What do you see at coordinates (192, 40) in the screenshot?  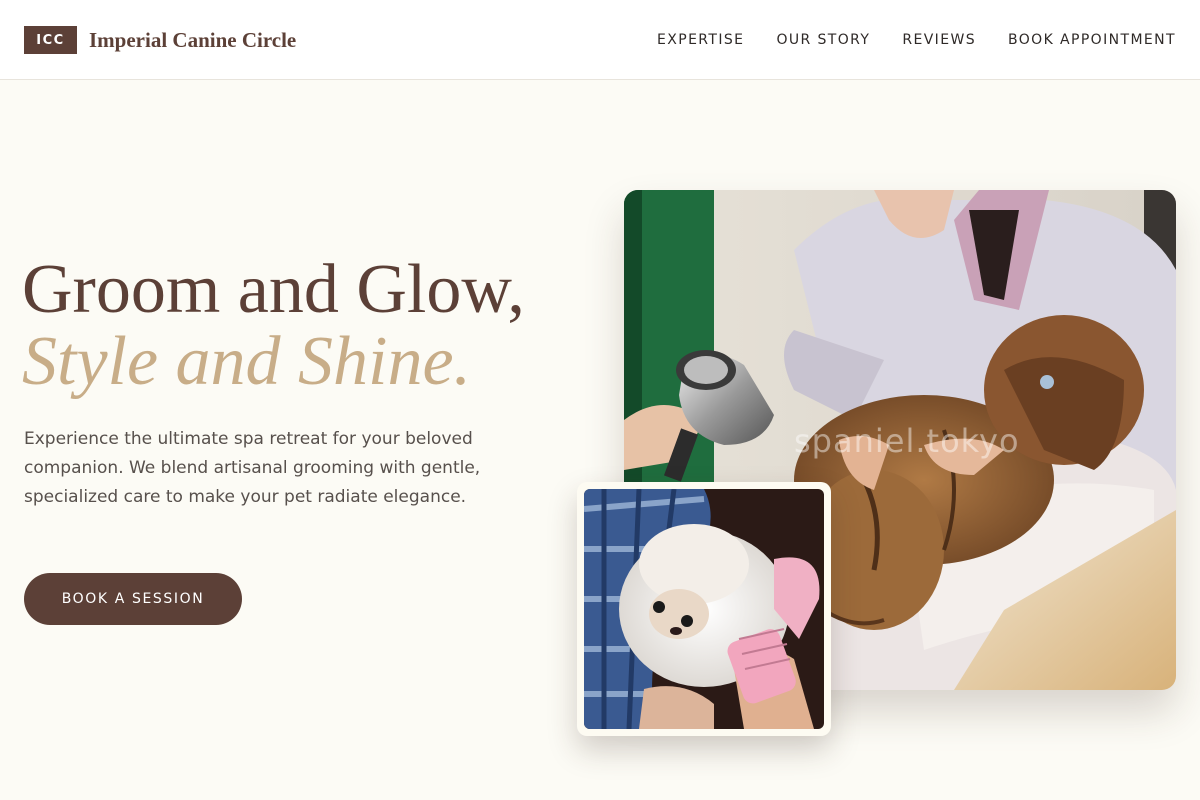 I see `brand-name: Imperial Canine Circle` at bounding box center [192, 40].